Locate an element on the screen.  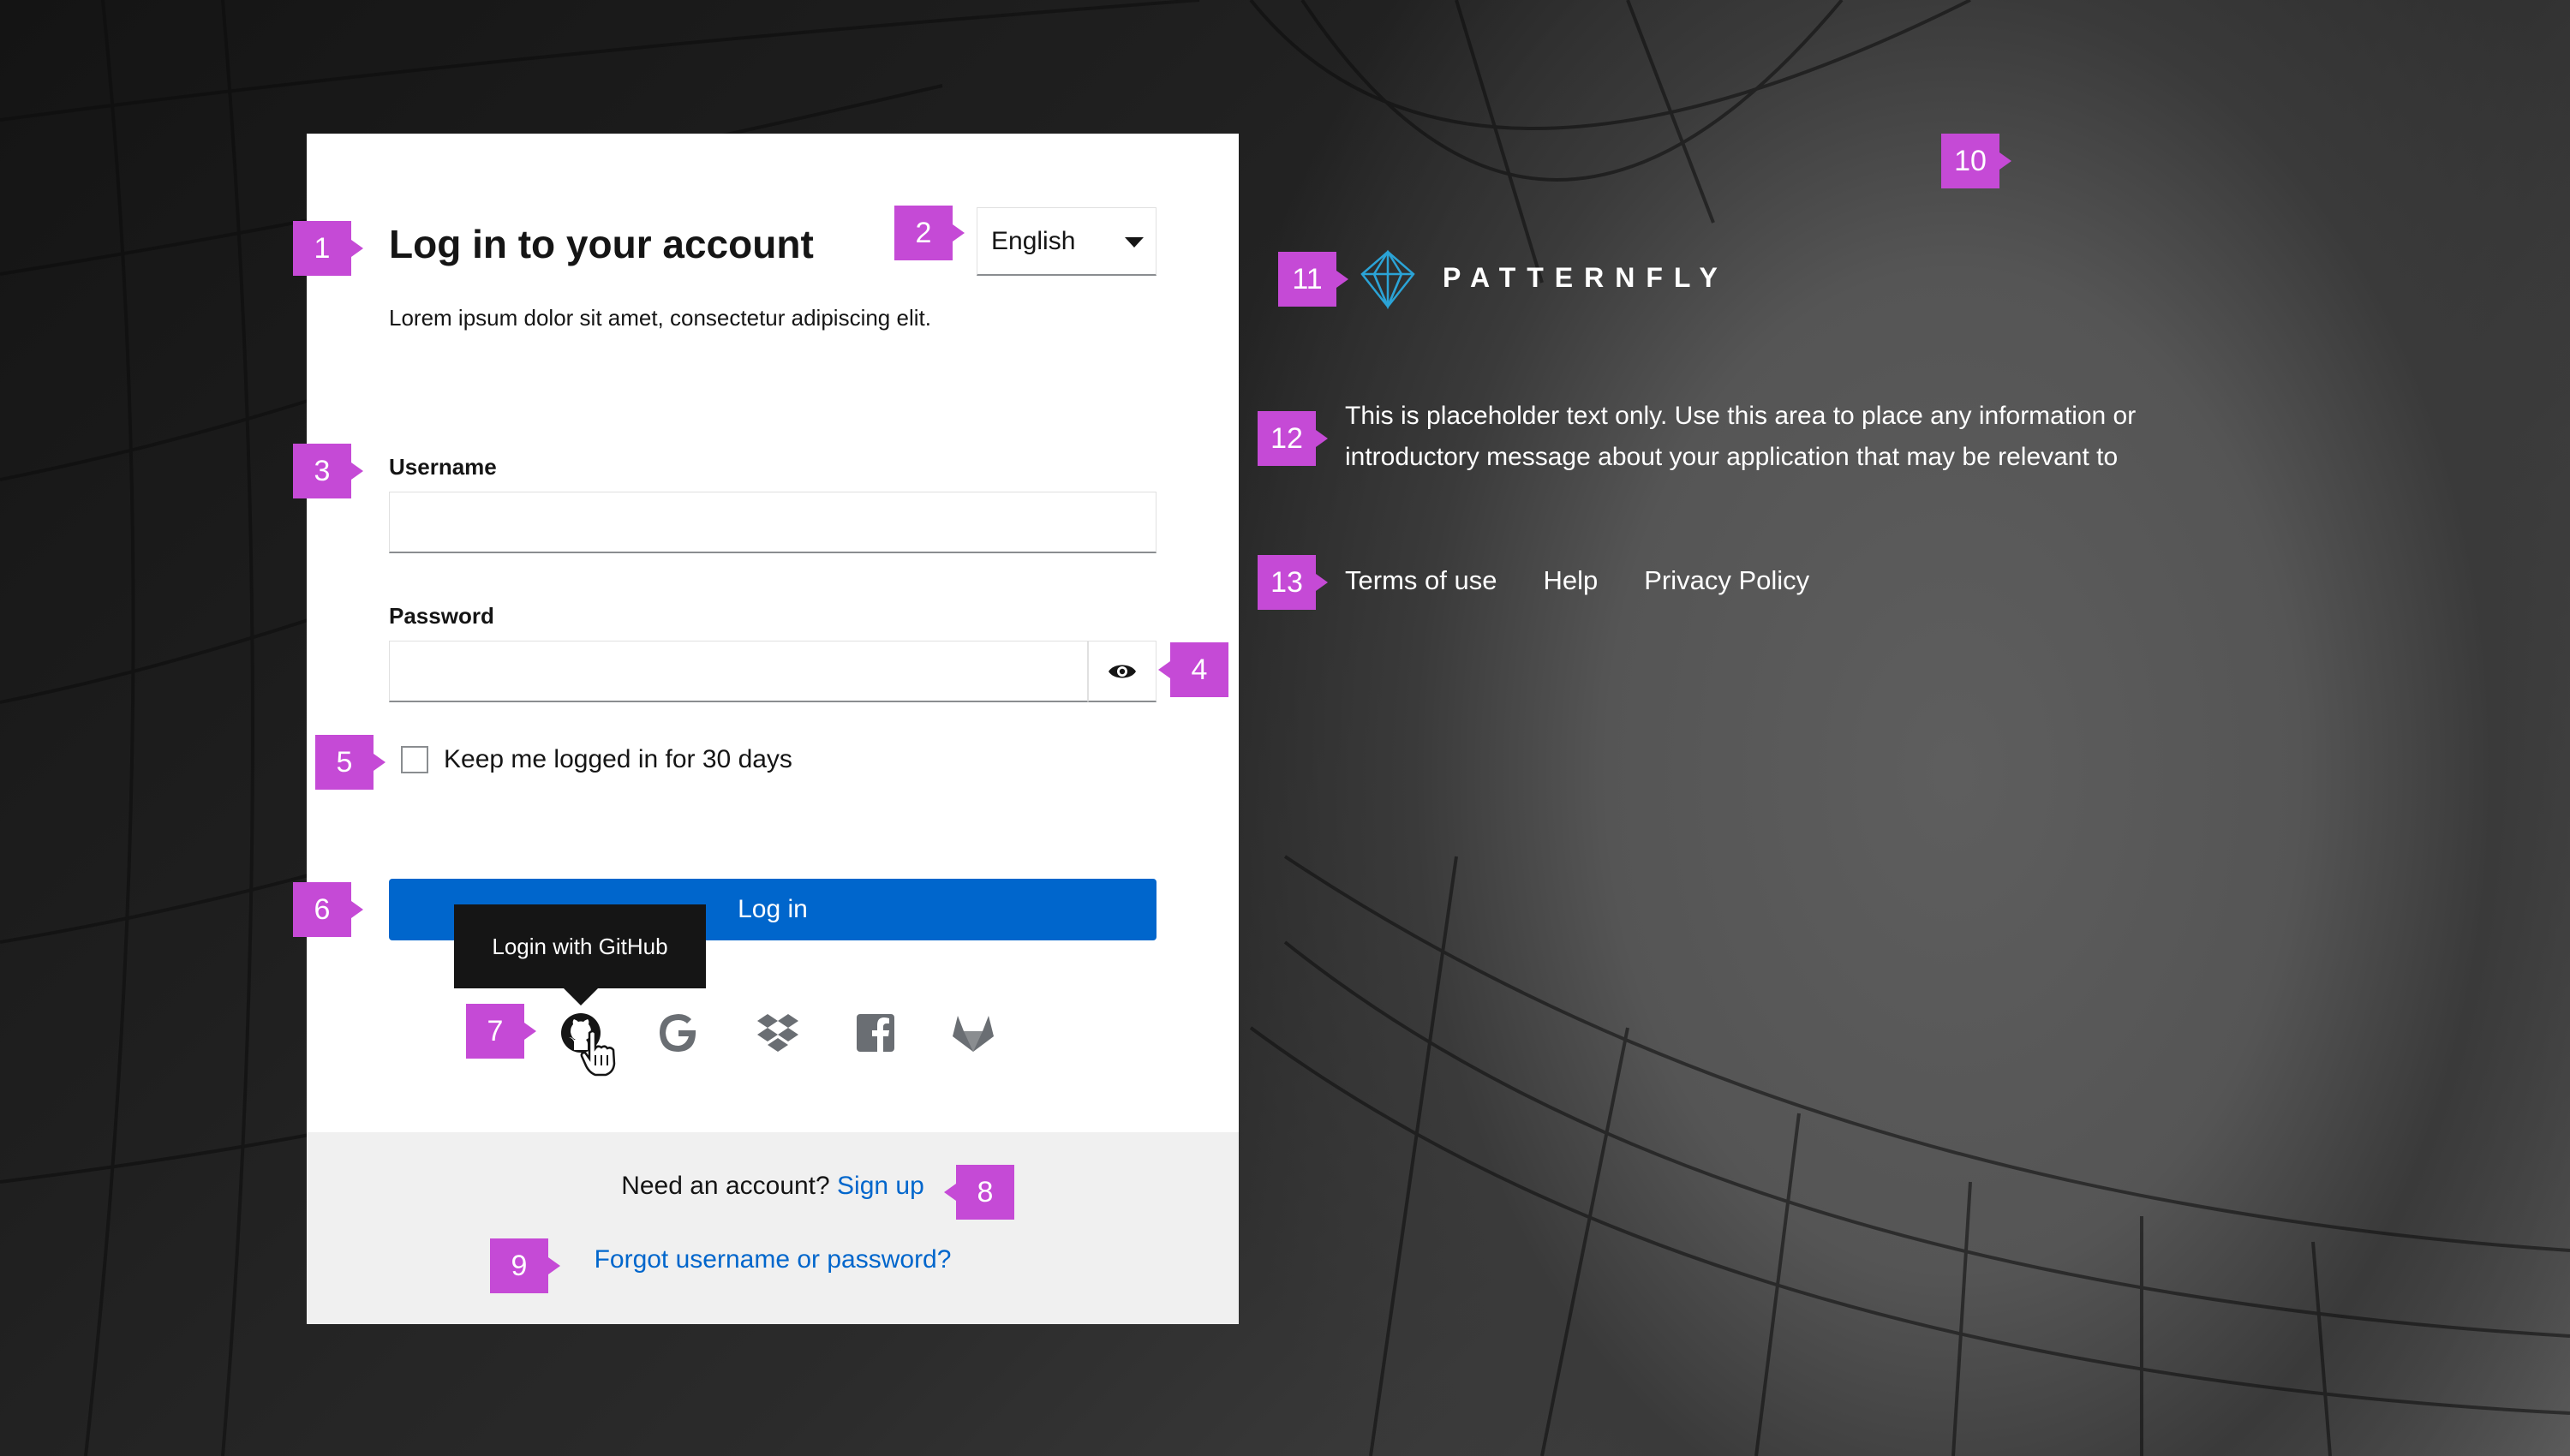
annotation-marker-3: 3 is located at coordinates (328, 471).